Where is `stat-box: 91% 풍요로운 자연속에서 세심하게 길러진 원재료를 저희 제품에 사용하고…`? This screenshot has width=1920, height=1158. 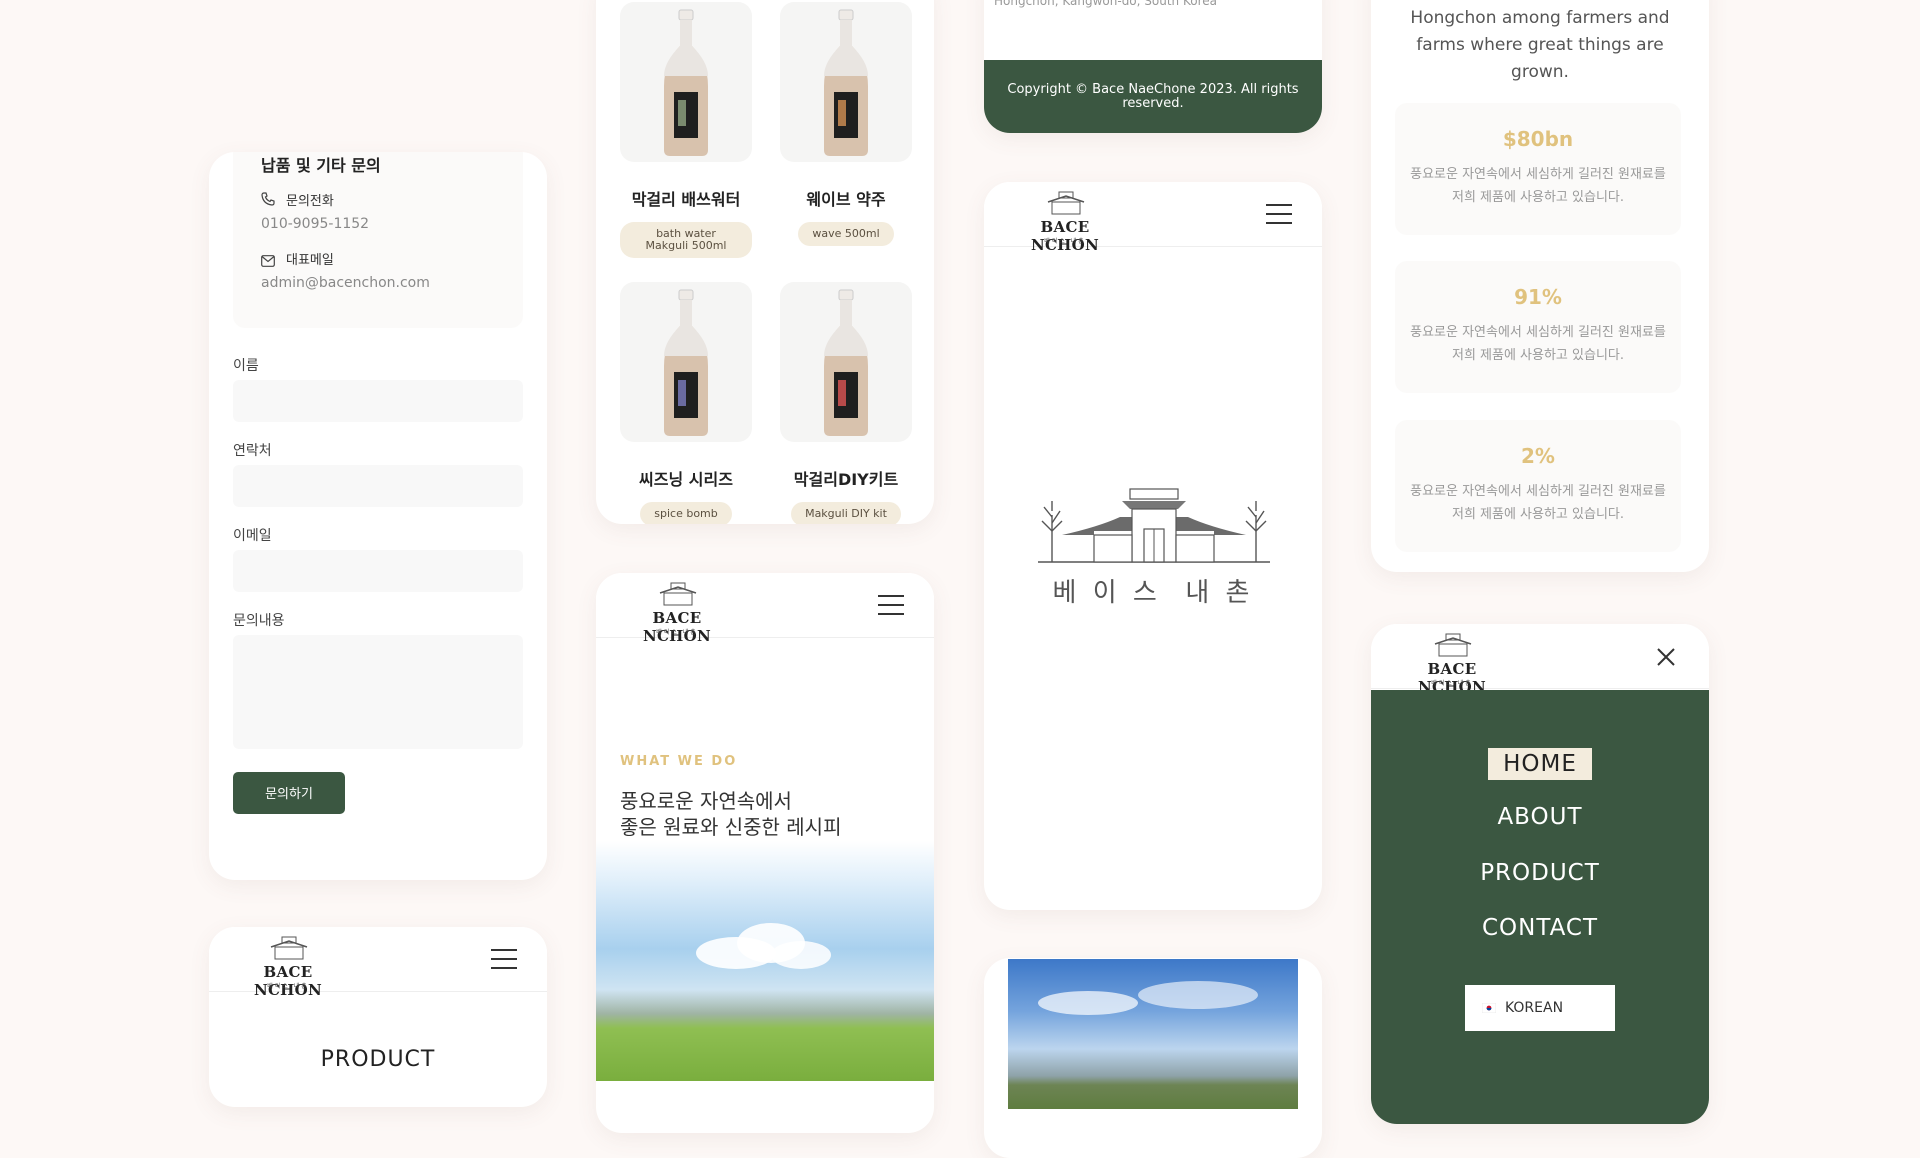
stat-box: 91% 풍요로운 자연속에서 세심하게 길러진 원재료를 저희 제품에 사용하고… is located at coordinates (1538, 327).